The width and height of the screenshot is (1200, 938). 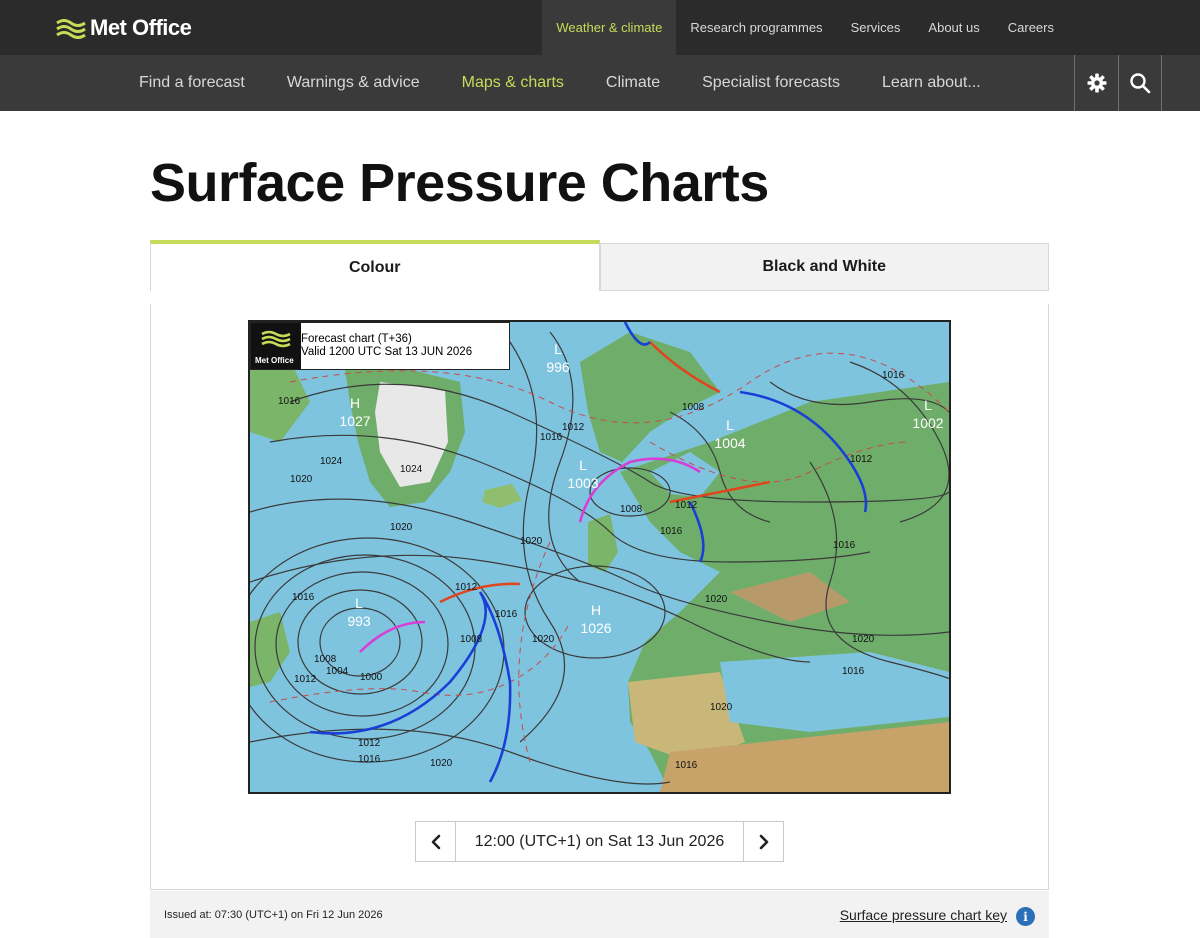 I want to click on iceland-land, so click(x=502, y=496).